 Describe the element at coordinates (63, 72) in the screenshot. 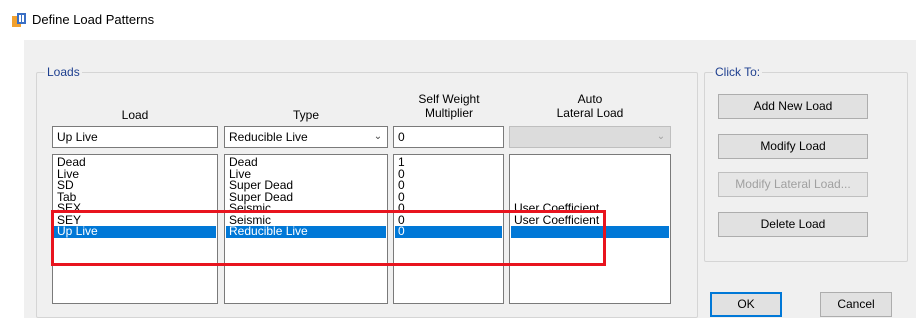

I see `loads-group-caption: Loads` at that location.